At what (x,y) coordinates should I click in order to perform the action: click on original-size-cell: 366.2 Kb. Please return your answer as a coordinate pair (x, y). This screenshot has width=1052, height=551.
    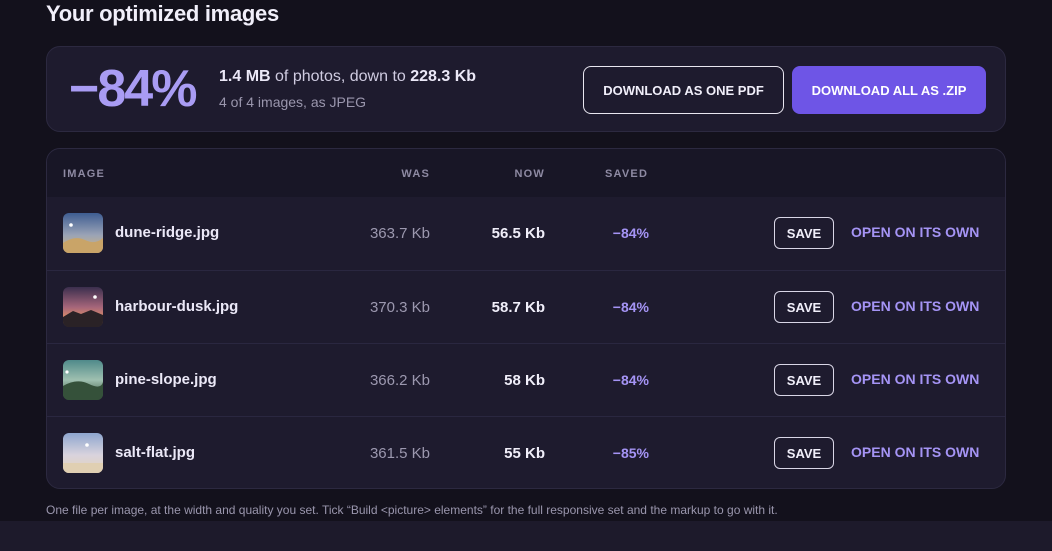
    Looking at the image, I should click on (399, 380).